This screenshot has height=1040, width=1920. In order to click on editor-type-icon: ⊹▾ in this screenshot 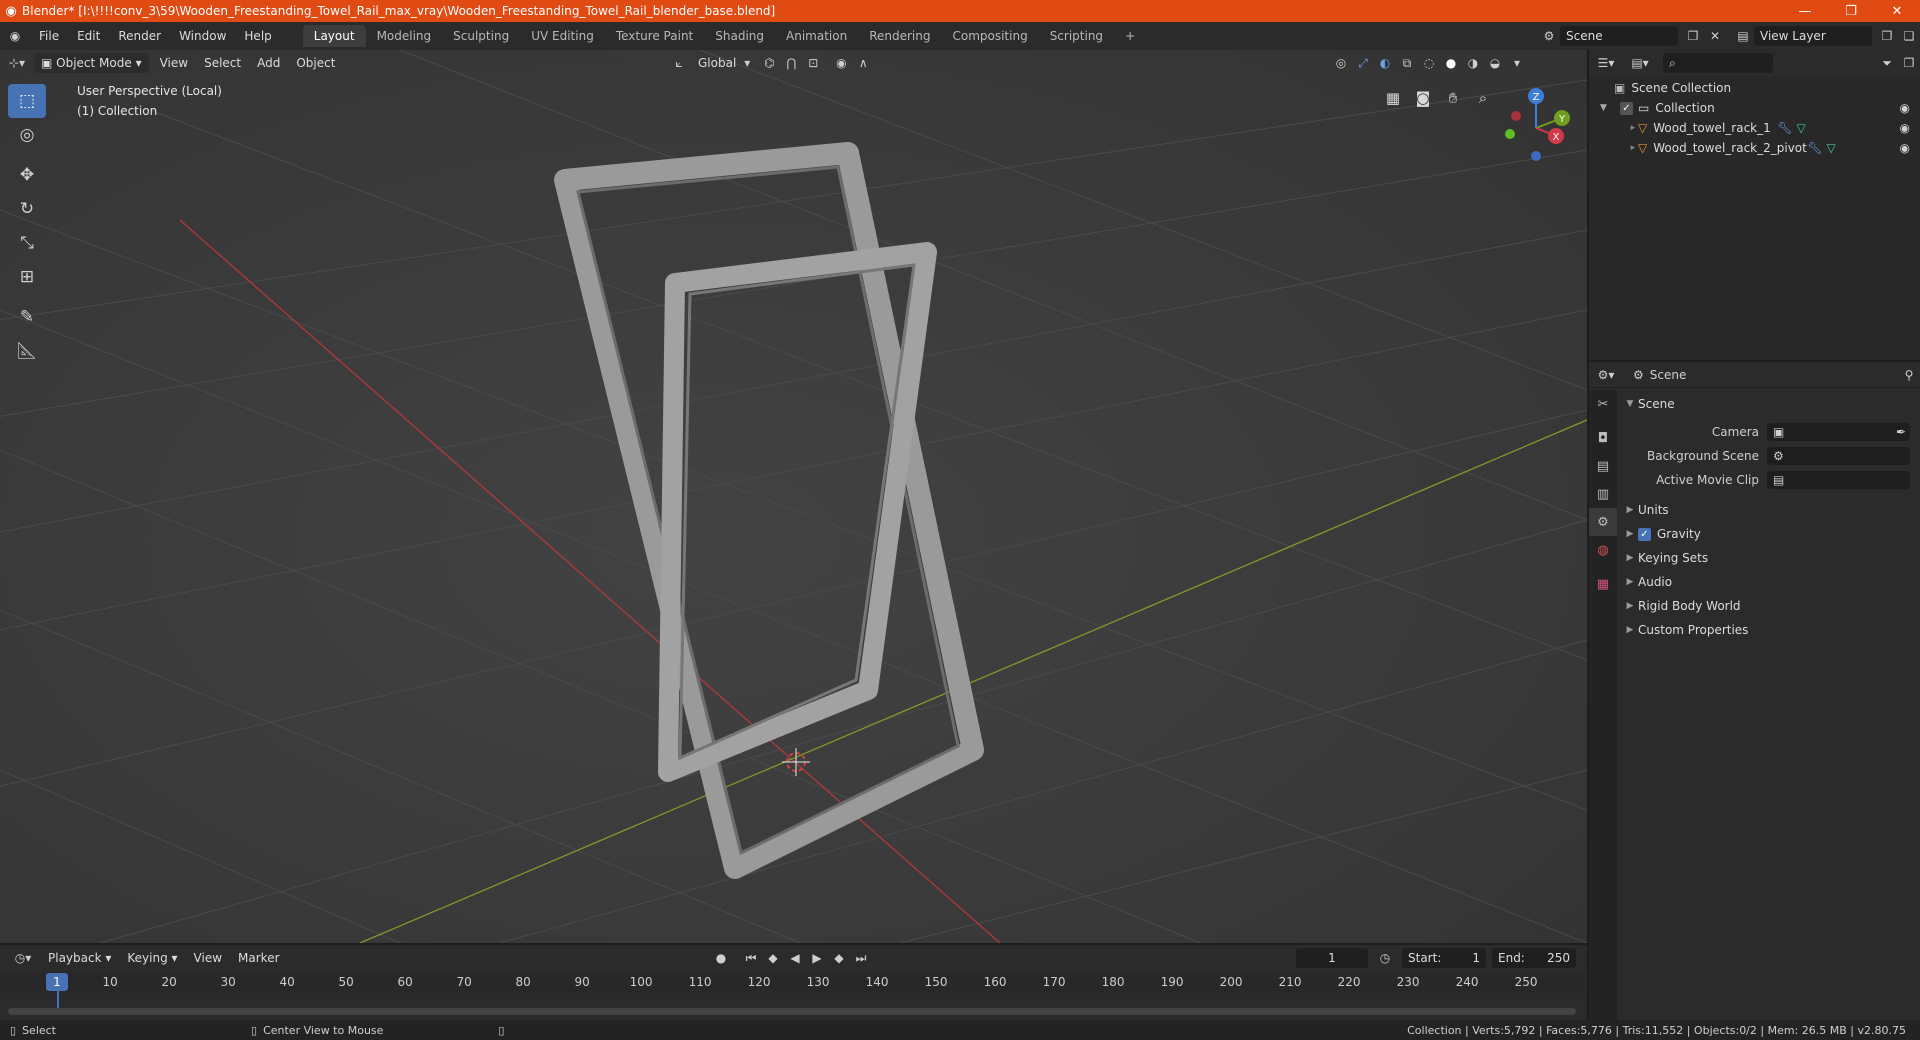, I will do `click(17, 63)`.